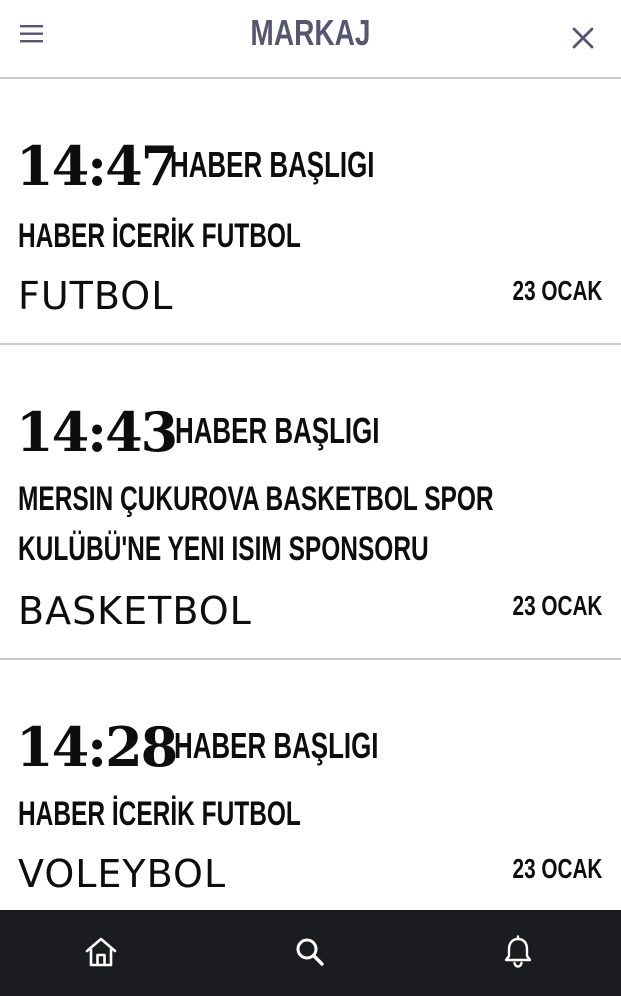  I want to click on menu-button, so click(32, 34).